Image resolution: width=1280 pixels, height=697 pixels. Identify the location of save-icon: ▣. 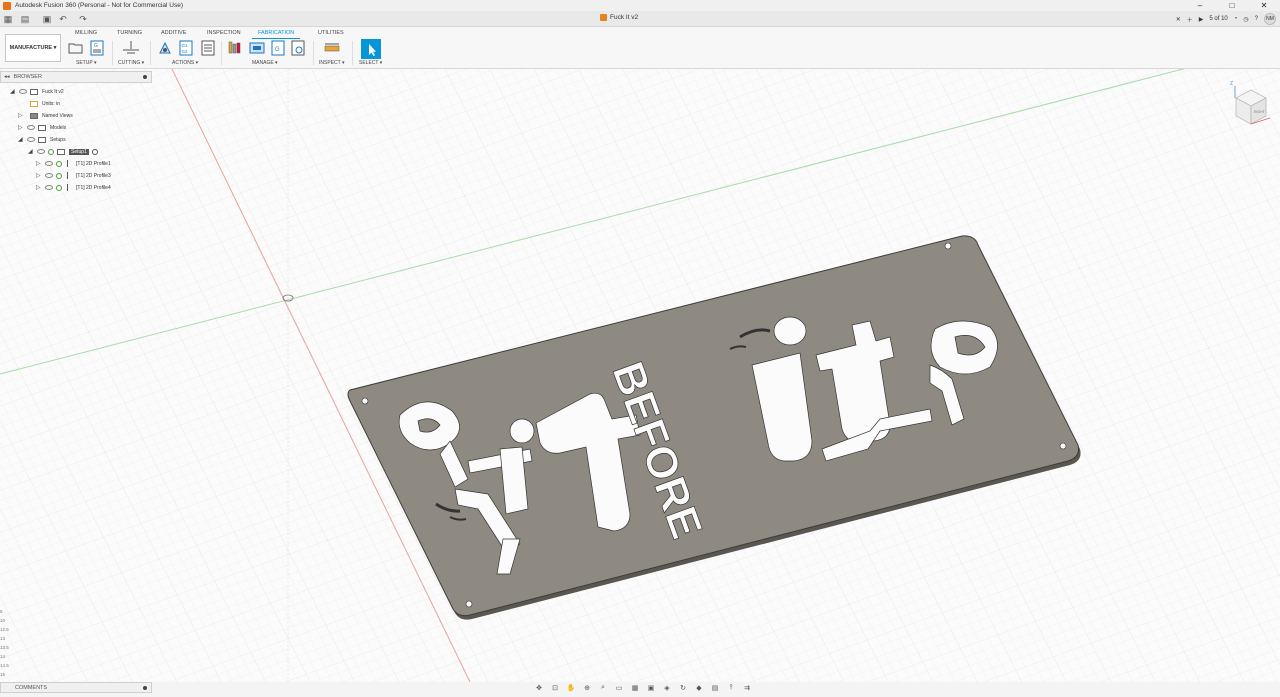
(47, 19).